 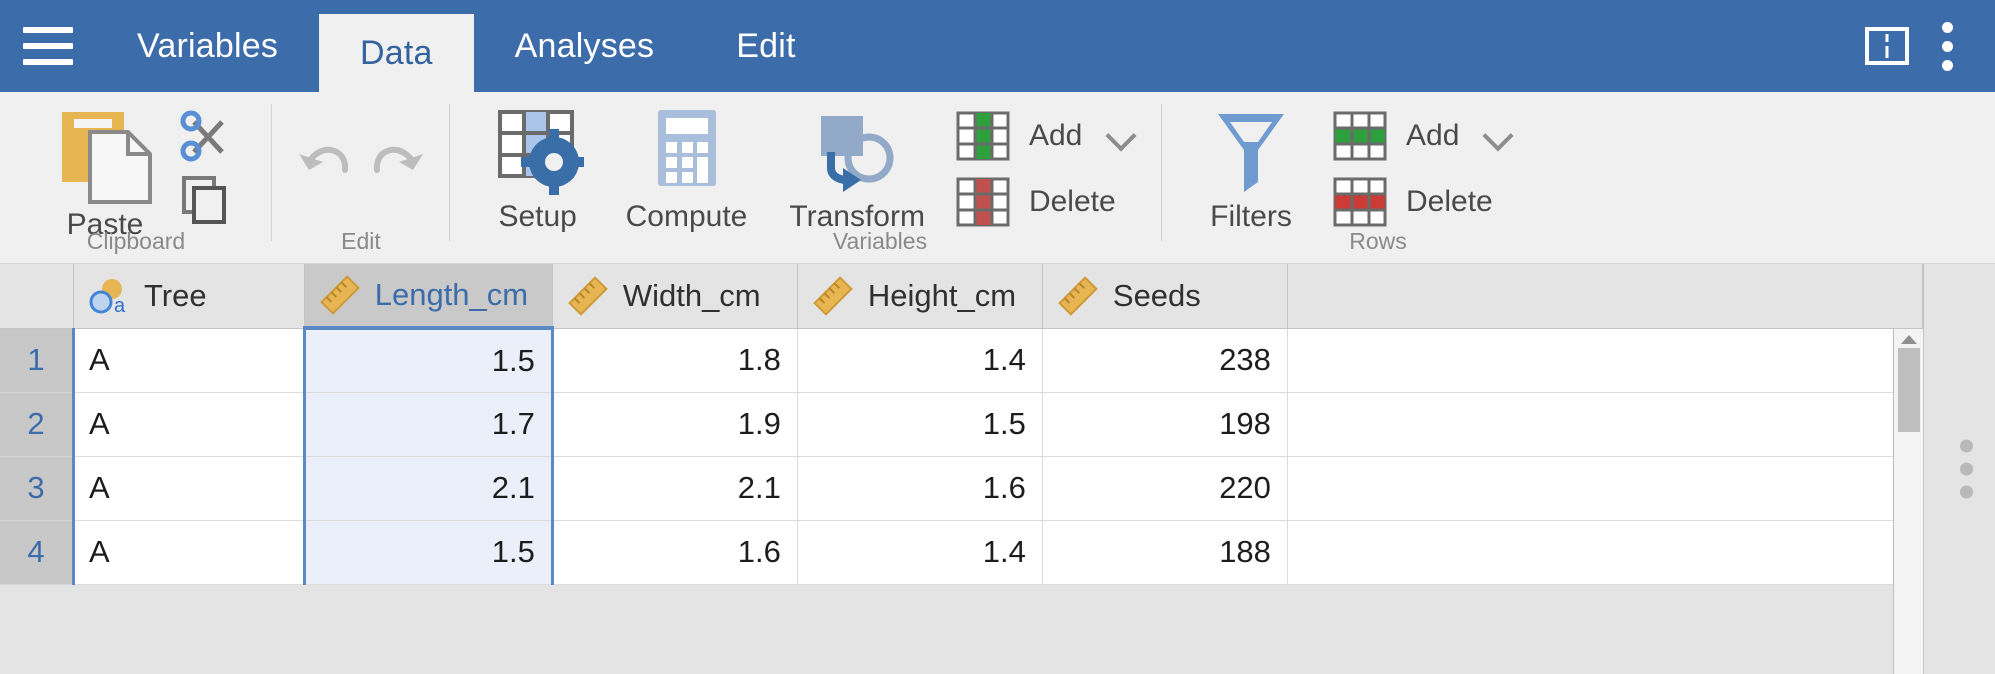 I want to click on tab-variables: Variables, so click(x=207, y=46).